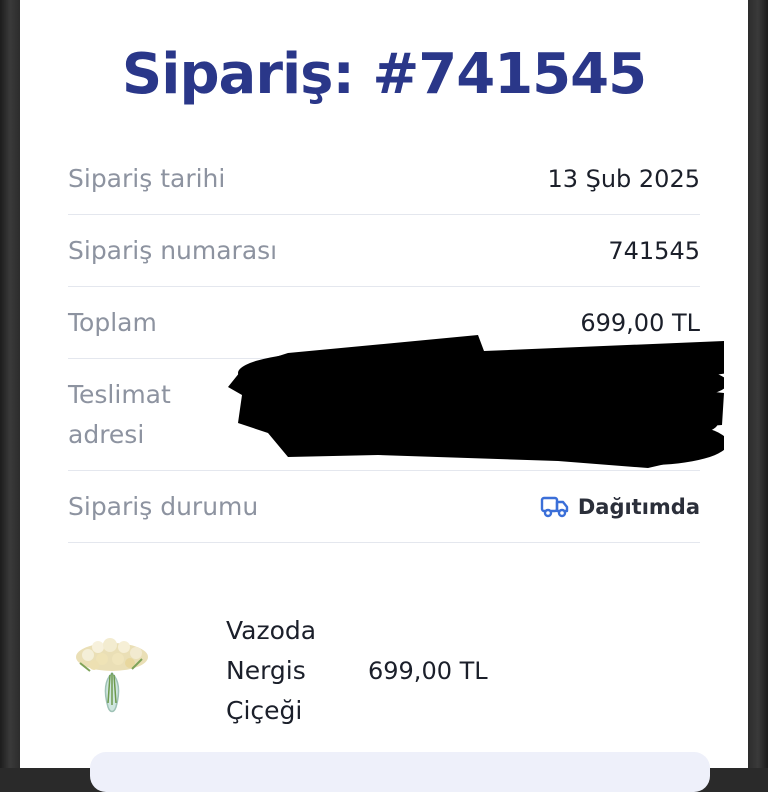  I want to click on order-status-value: Dağıtımda, so click(620, 507).